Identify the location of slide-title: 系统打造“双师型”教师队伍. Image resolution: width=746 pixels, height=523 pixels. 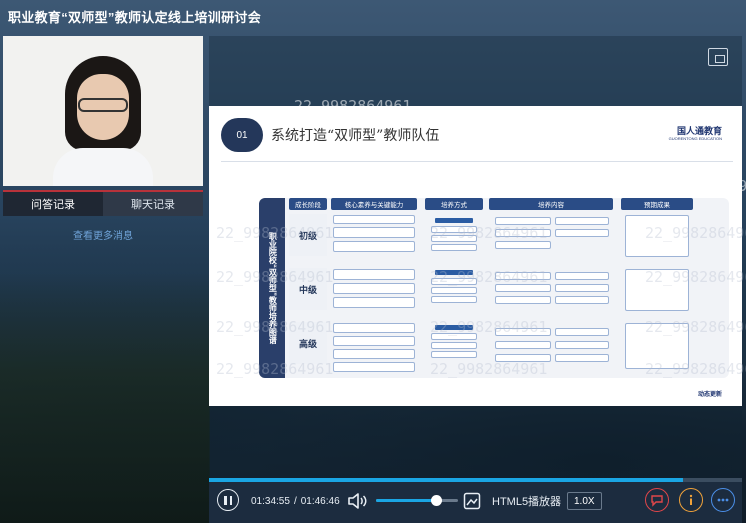
(355, 136).